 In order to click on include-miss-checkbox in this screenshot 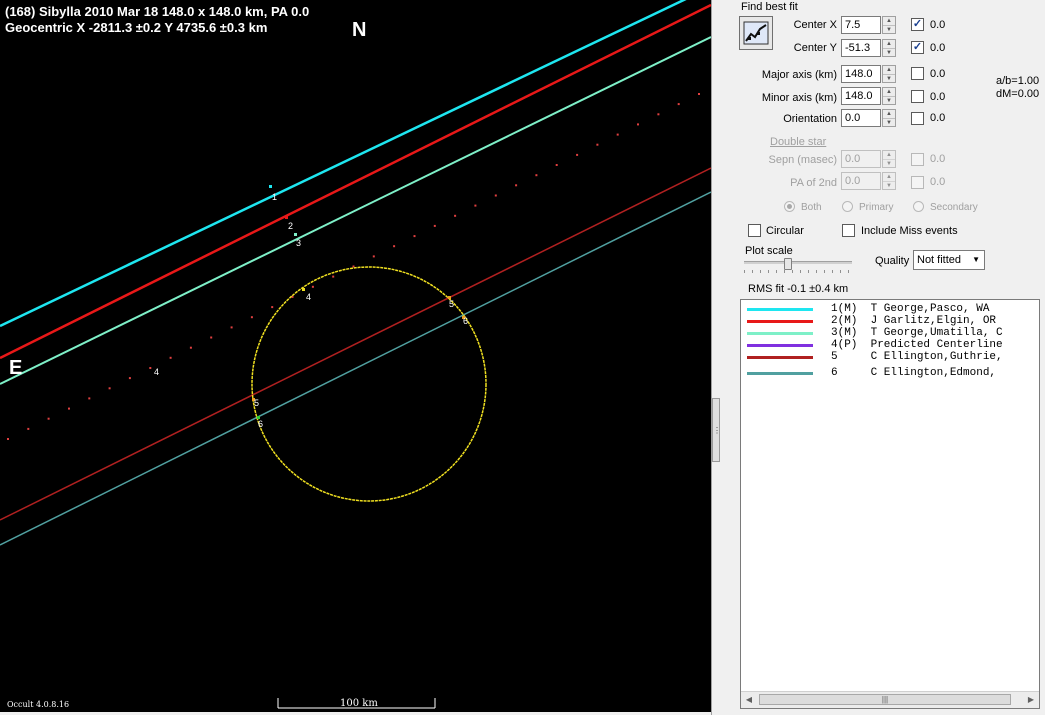, I will do `click(848, 230)`.